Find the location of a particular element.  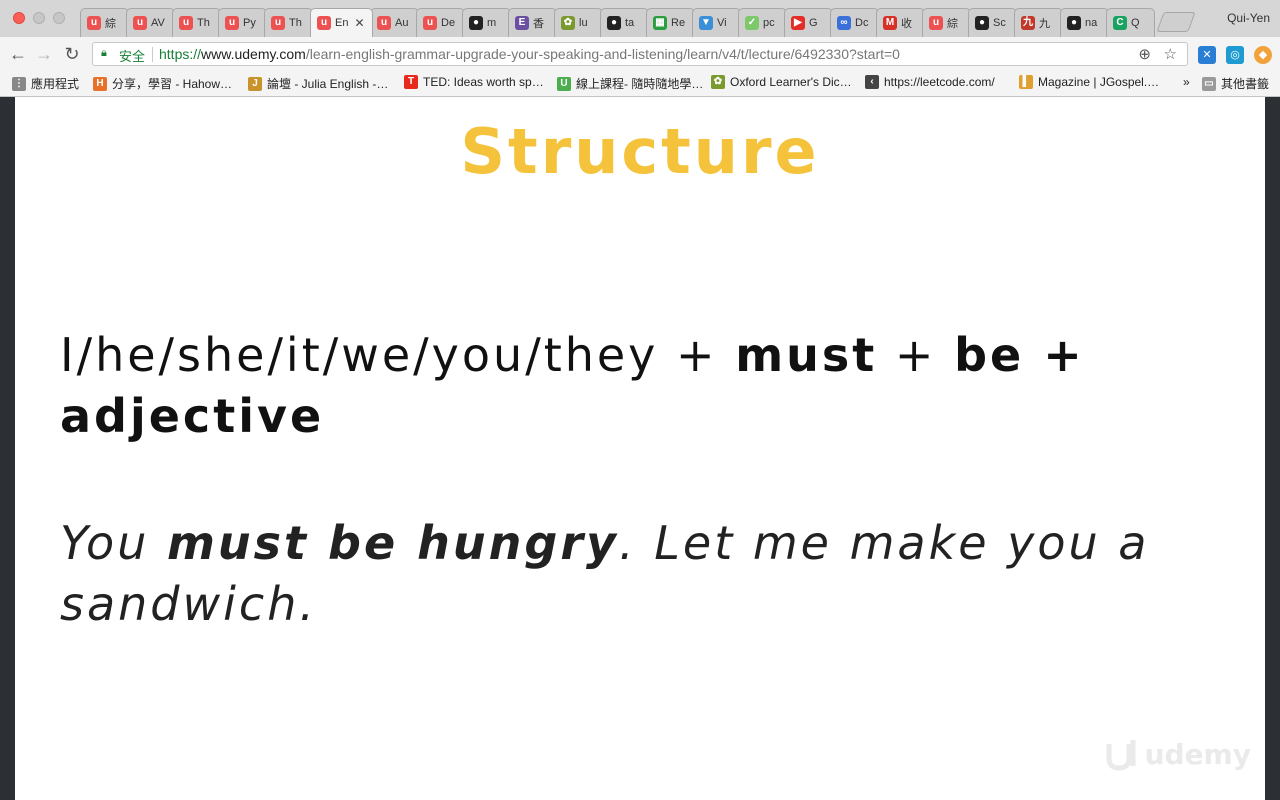

tab-label: En is located at coordinates (342, 23).